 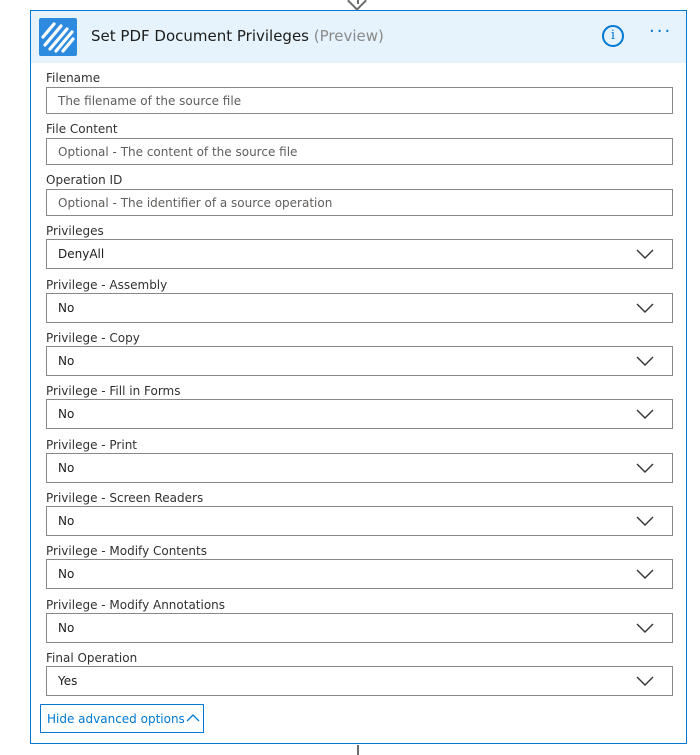 I want to click on preview-tag: (Preview), so click(x=348, y=36).